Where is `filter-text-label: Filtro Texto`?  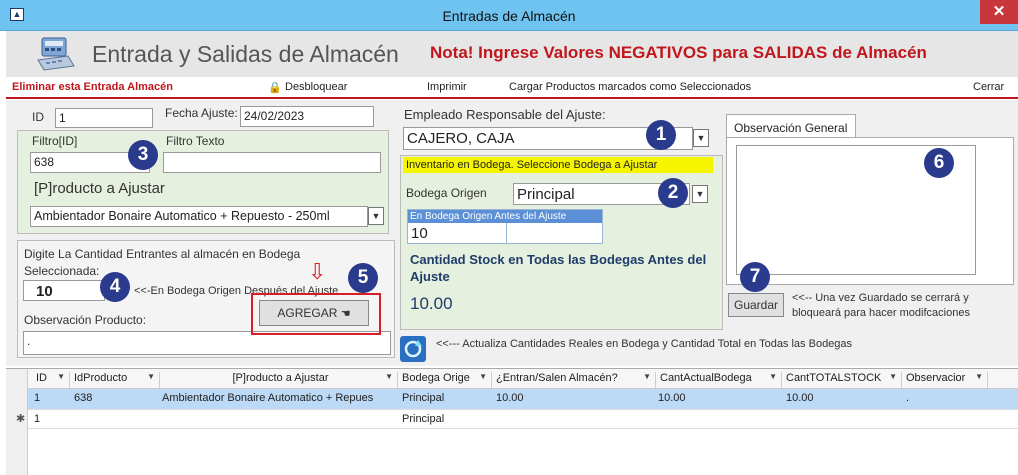 filter-text-label: Filtro Texto is located at coordinates (195, 141).